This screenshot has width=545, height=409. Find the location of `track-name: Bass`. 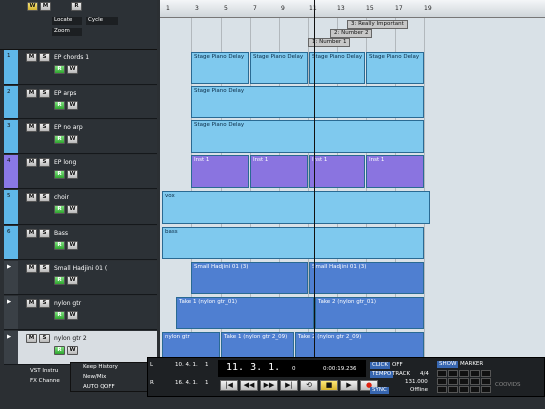

track-name: Bass is located at coordinates (82, 233).